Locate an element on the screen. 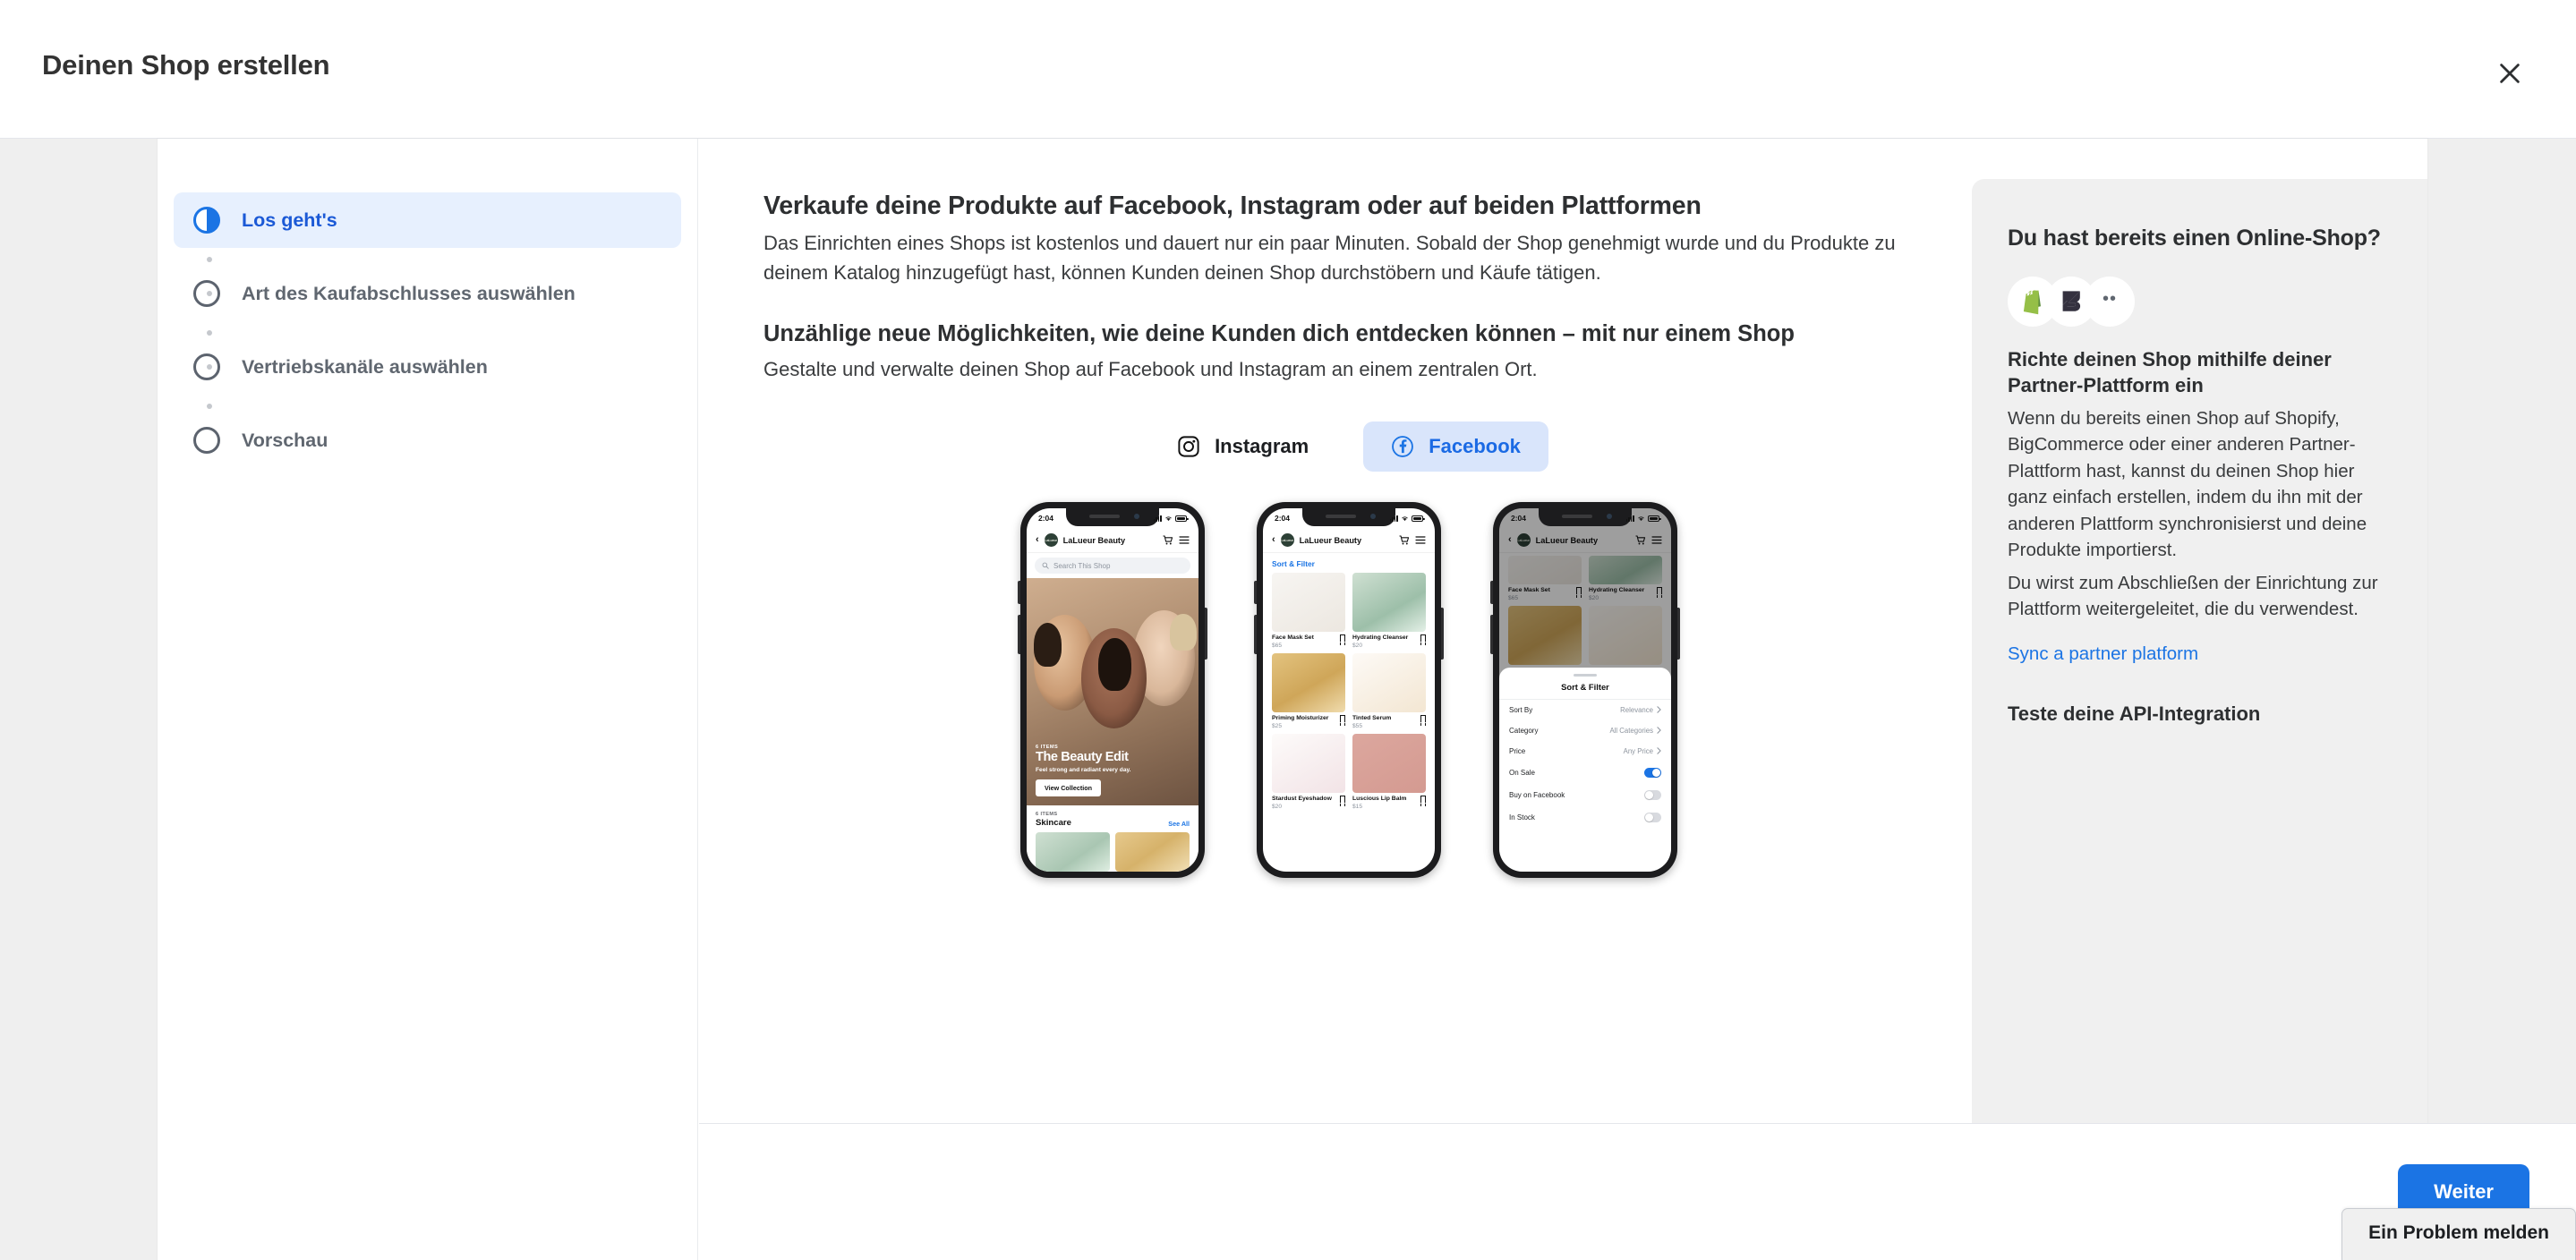 This screenshot has width=2576, height=1260. status-time: 2:04 is located at coordinates (1046, 519).